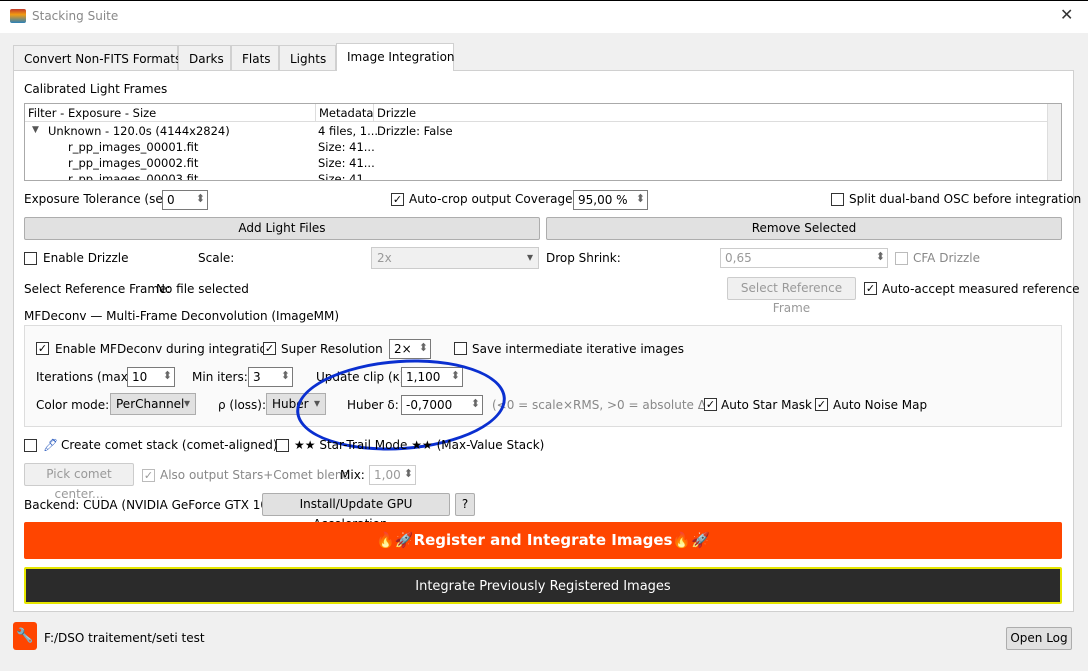 The width and height of the screenshot is (1088, 671). What do you see at coordinates (148, 475) in the screenshot?
I see `also-output-checkbox: ✓` at bounding box center [148, 475].